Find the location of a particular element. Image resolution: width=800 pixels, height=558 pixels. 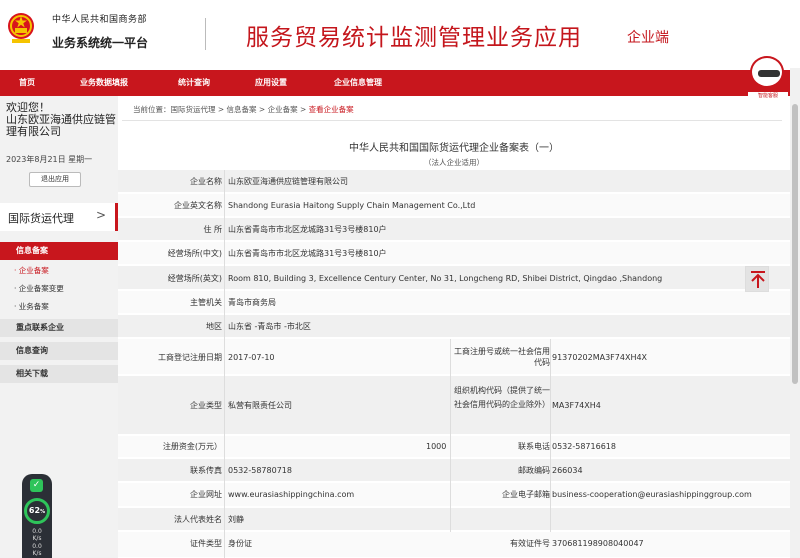

table-row: 地区 山东省 -青岛市 -市北区 is located at coordinates (454, 326).